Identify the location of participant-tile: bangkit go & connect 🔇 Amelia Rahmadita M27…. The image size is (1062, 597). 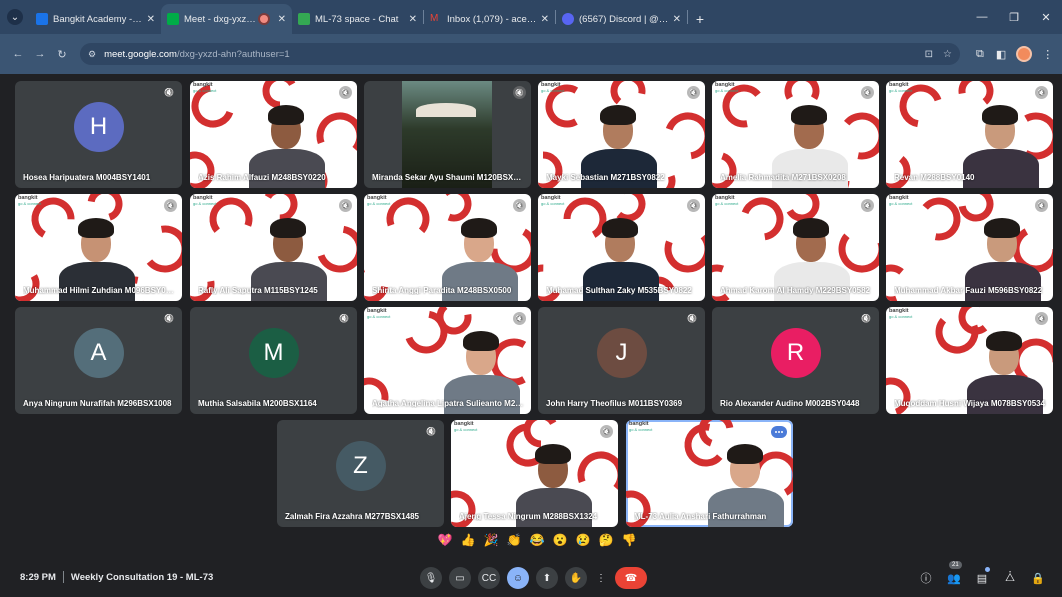
(795, 134).